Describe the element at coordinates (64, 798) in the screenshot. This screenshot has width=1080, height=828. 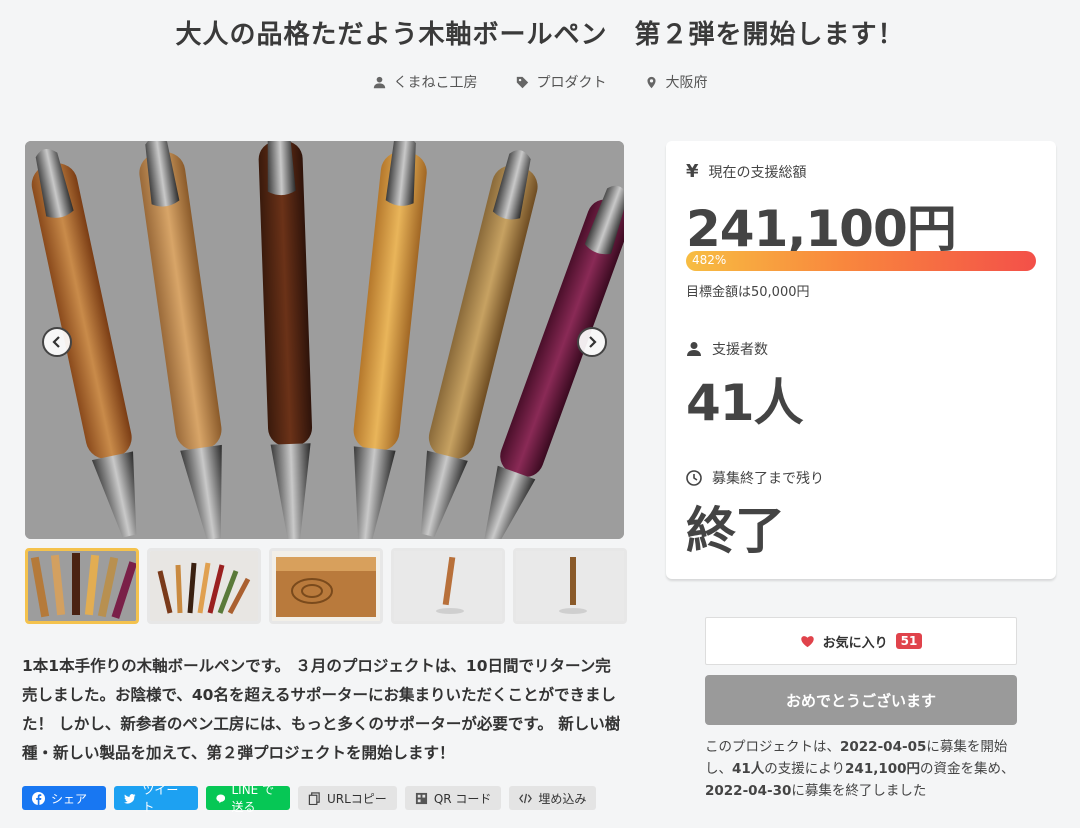
I see `facebook-share-button: シェア` at that location.